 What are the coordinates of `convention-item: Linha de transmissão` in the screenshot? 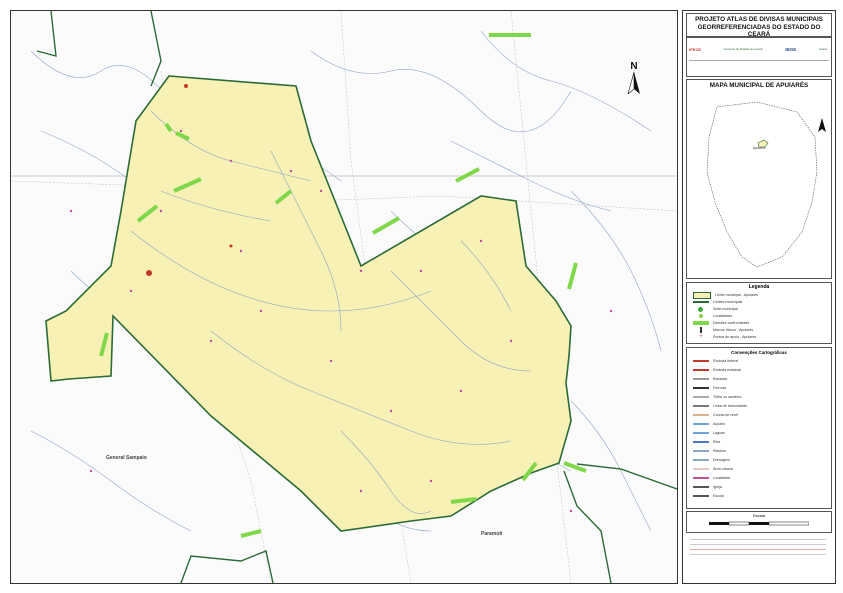 It's located at (720, 406).